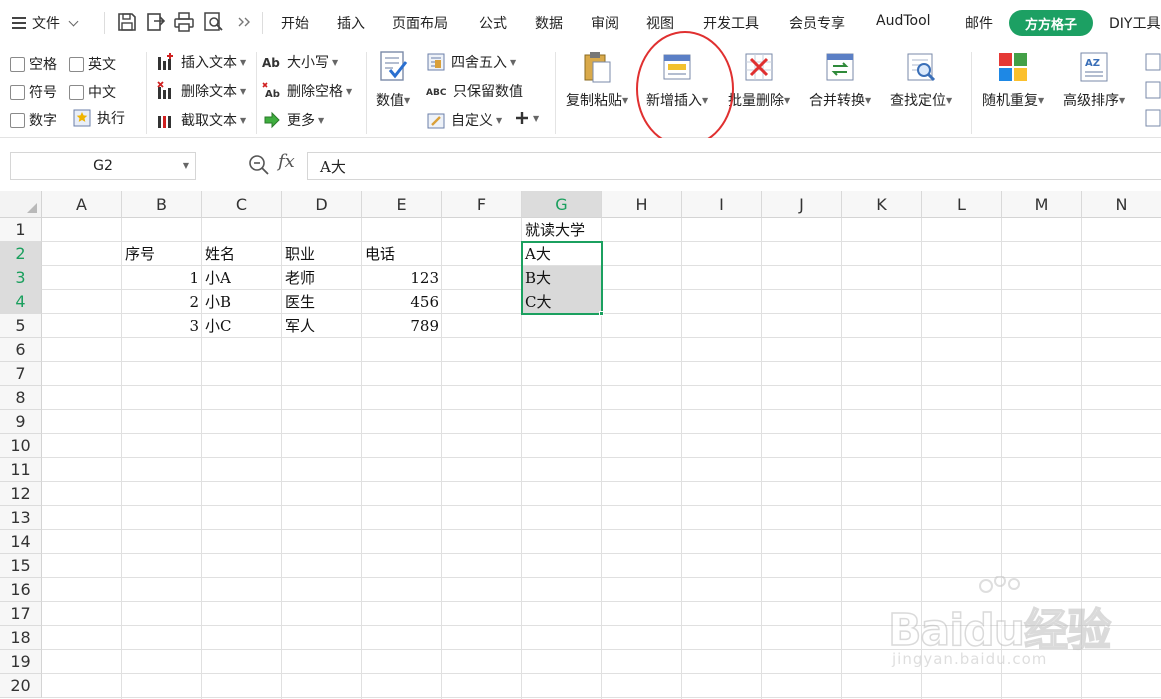  I want to click on row-header-9: 9, so click(21, 422).